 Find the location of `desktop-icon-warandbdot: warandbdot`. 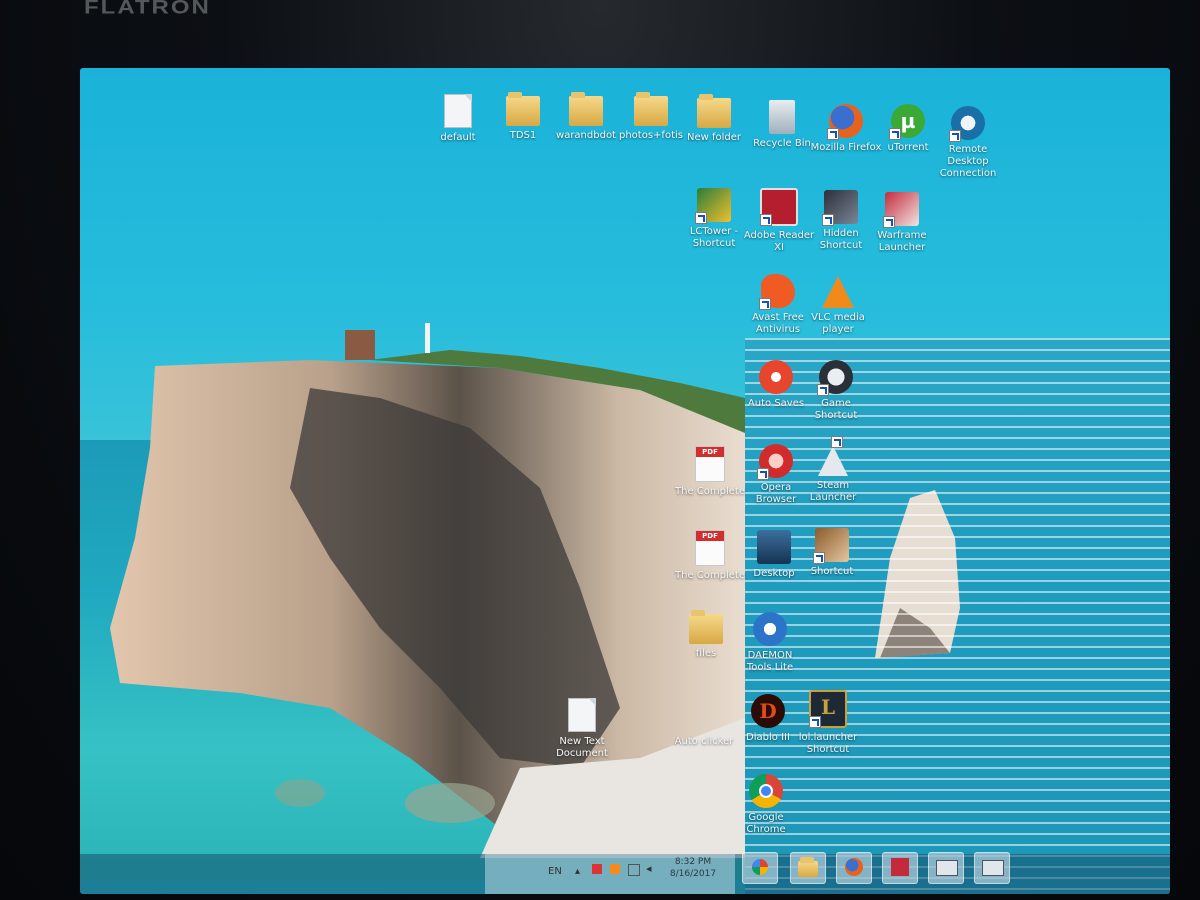

desktop-icon-warandbdot: warandbdot is located at coordinates (586, 117).